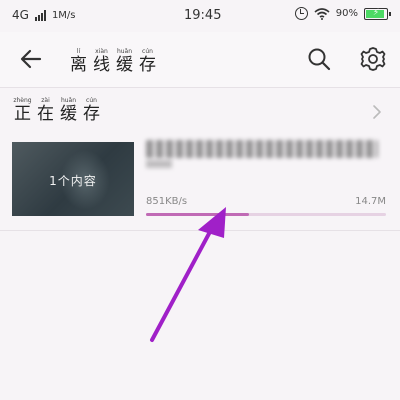  I want to click on download-progress-bar, so click(266, 214).